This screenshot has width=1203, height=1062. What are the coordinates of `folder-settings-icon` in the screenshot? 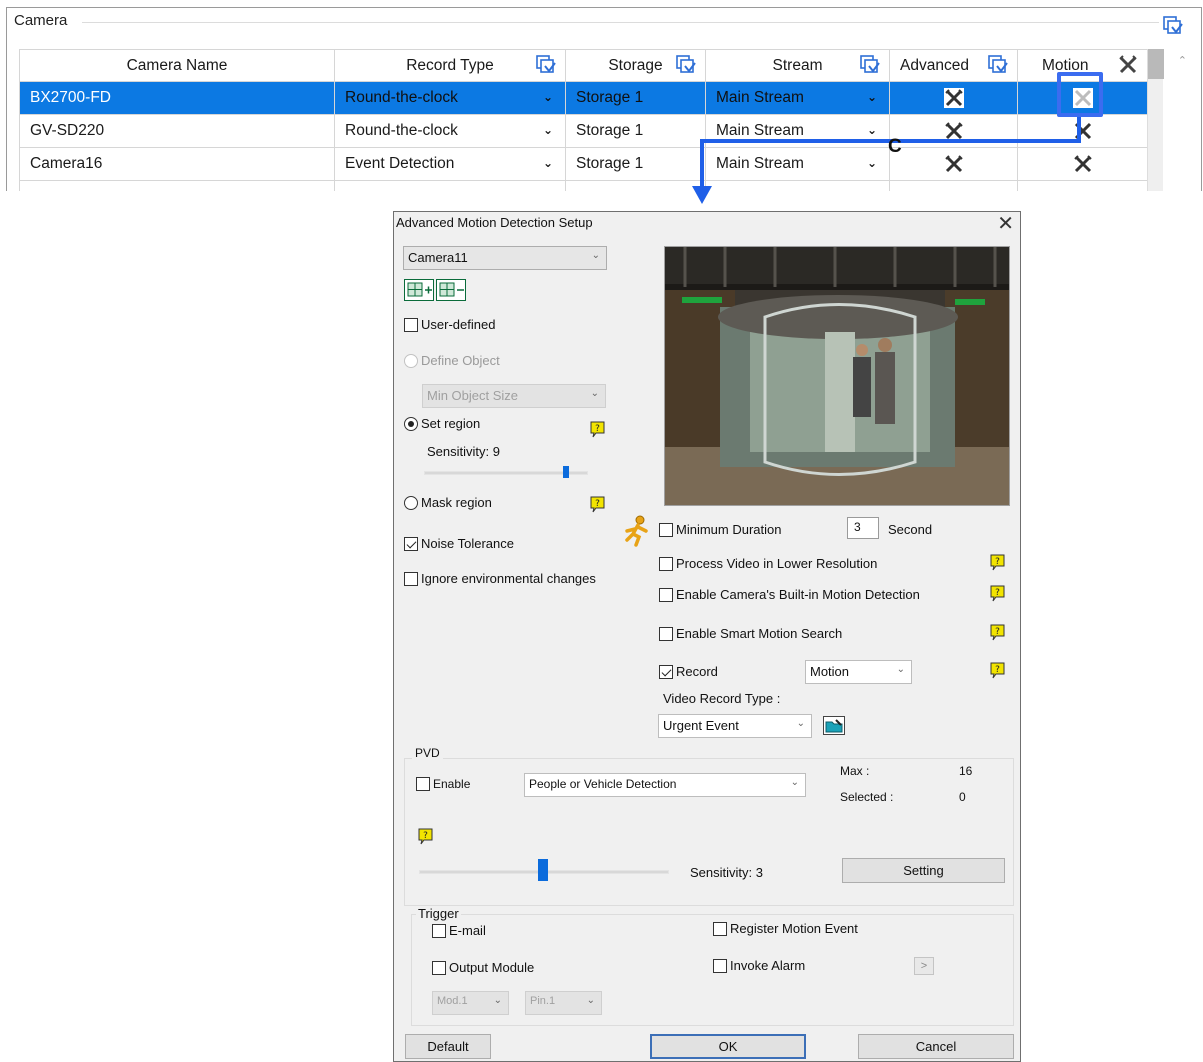 It's located at (834, 725).